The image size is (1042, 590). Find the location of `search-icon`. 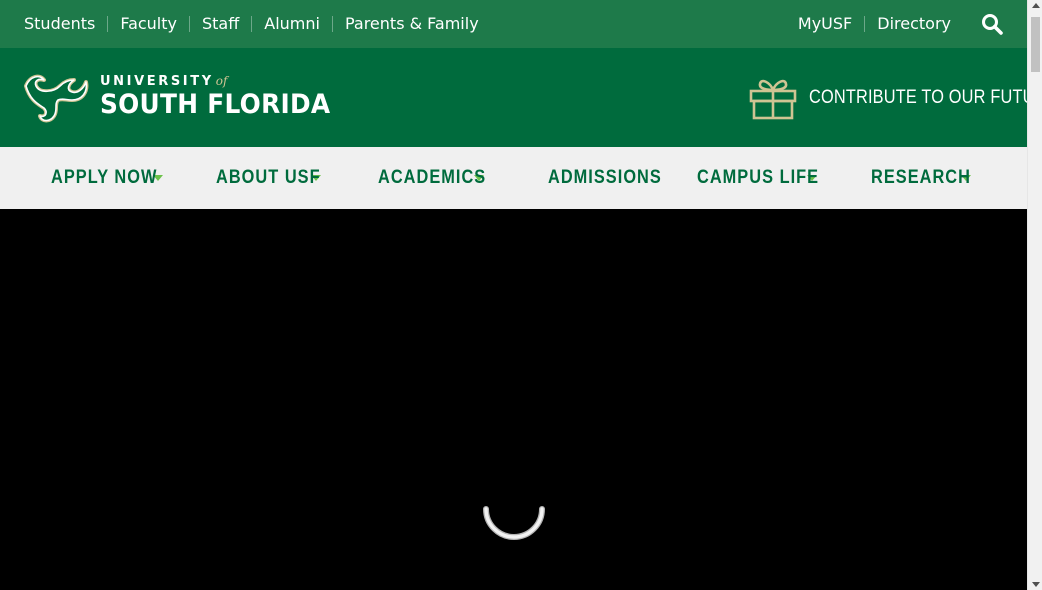

search-icon is located at coordinates (992, 24).